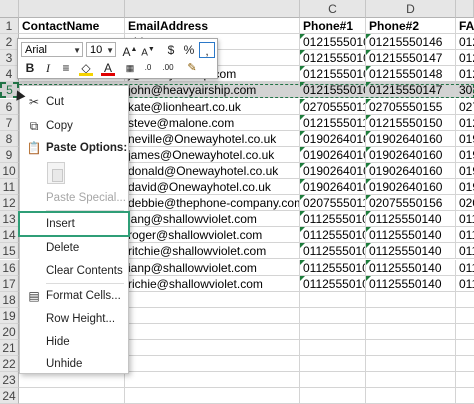 This screenshot has height=404, width=474. Describe the element at coordinates (333, 106) in the screenshot. I see `cell-phone1: 02705550115` at that location.